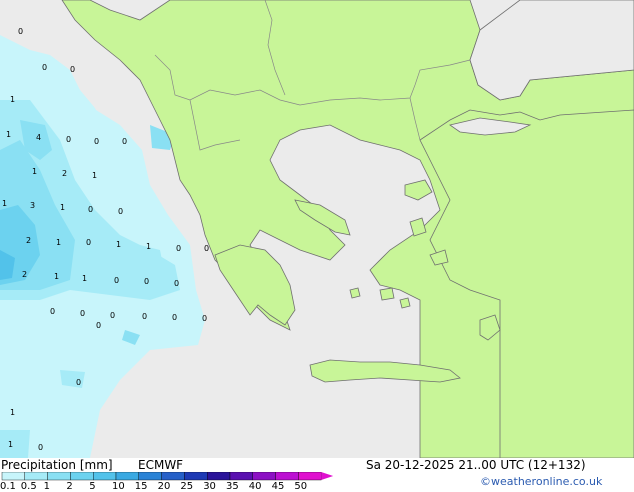 The height and width of the screenshot is (492, 634). Describe the element at coordinates (38, 137) in the screenshot. I see `station-value: 4` at that location.